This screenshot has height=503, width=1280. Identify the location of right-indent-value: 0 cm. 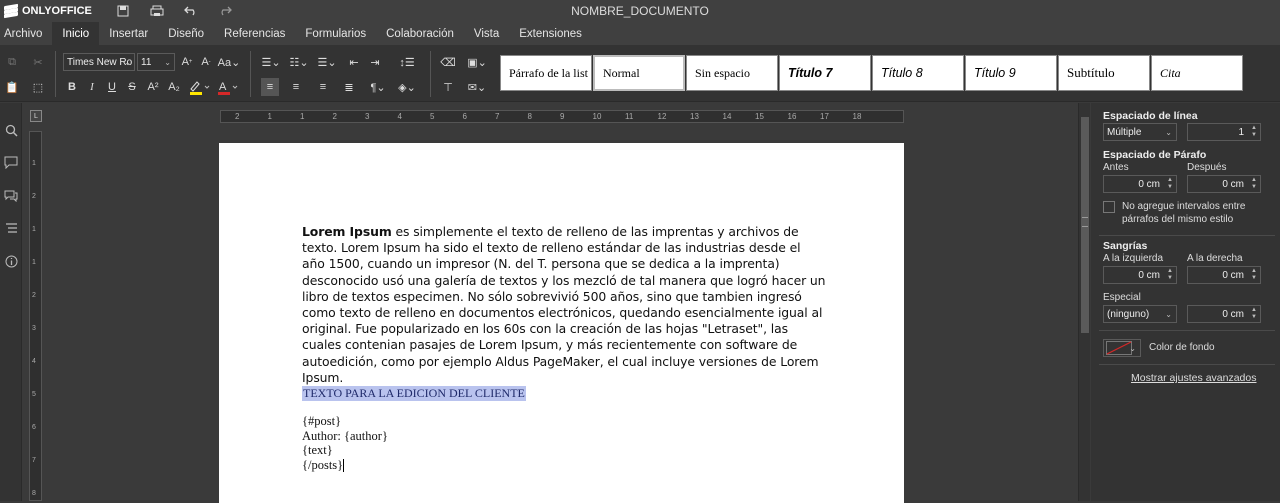
(1233, 275).